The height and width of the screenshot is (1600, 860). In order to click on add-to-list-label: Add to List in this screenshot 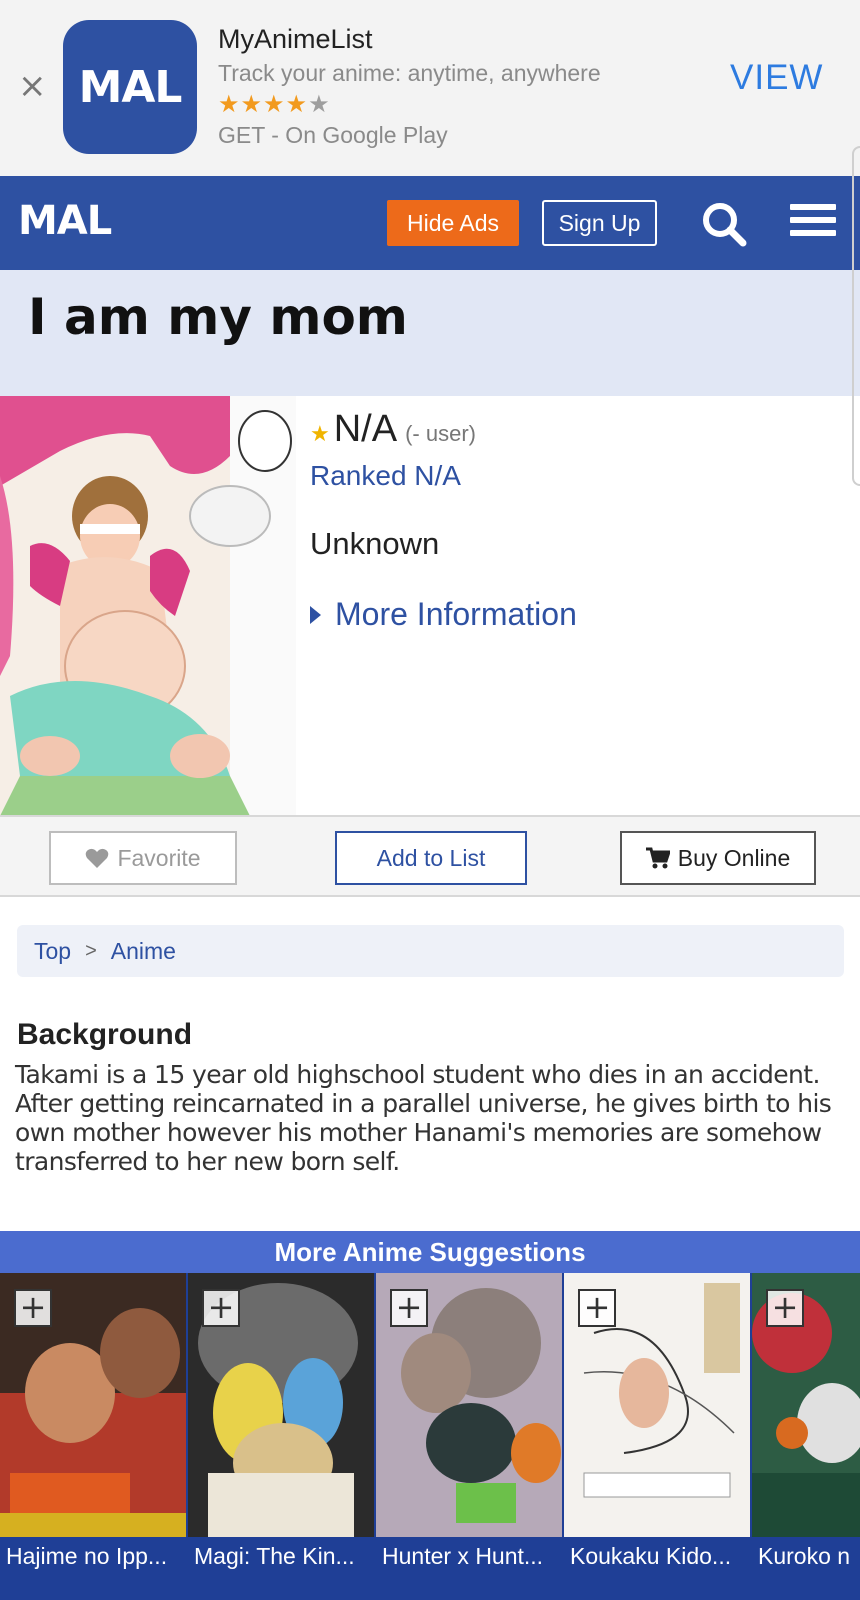, I will do `click(431, 857)`.